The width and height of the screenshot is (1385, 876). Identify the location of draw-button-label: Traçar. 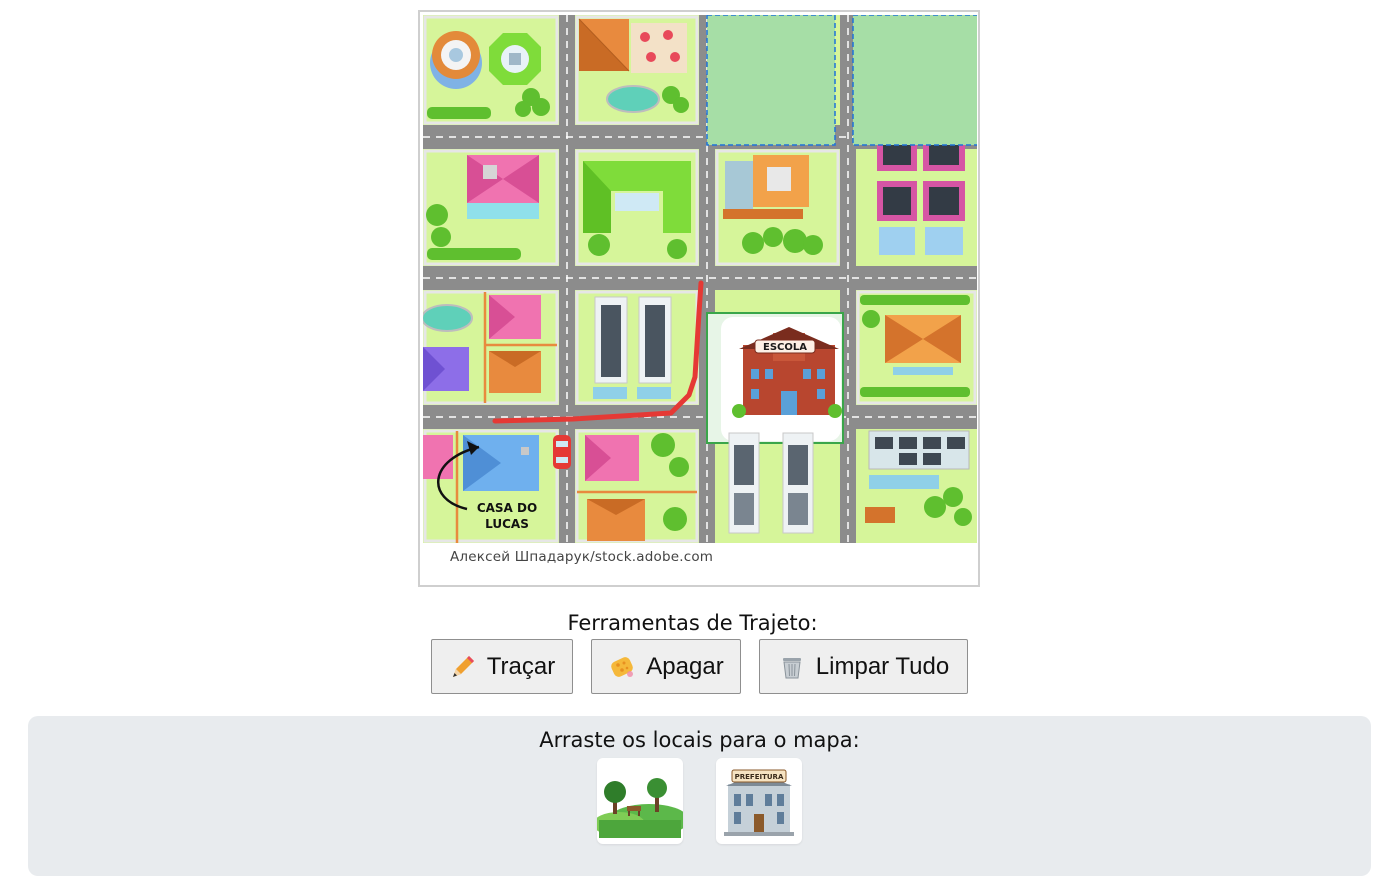
(521, 666).